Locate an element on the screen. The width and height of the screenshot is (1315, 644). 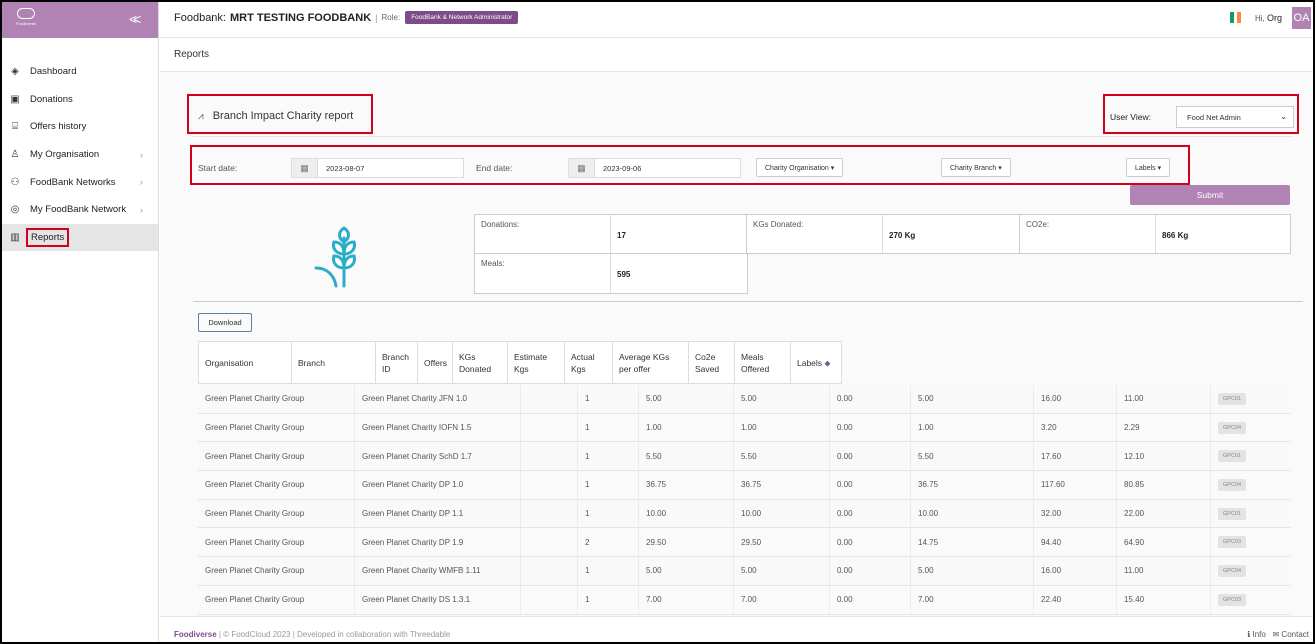
mail-icon: ✉ is located at coordinates (1276, 634).